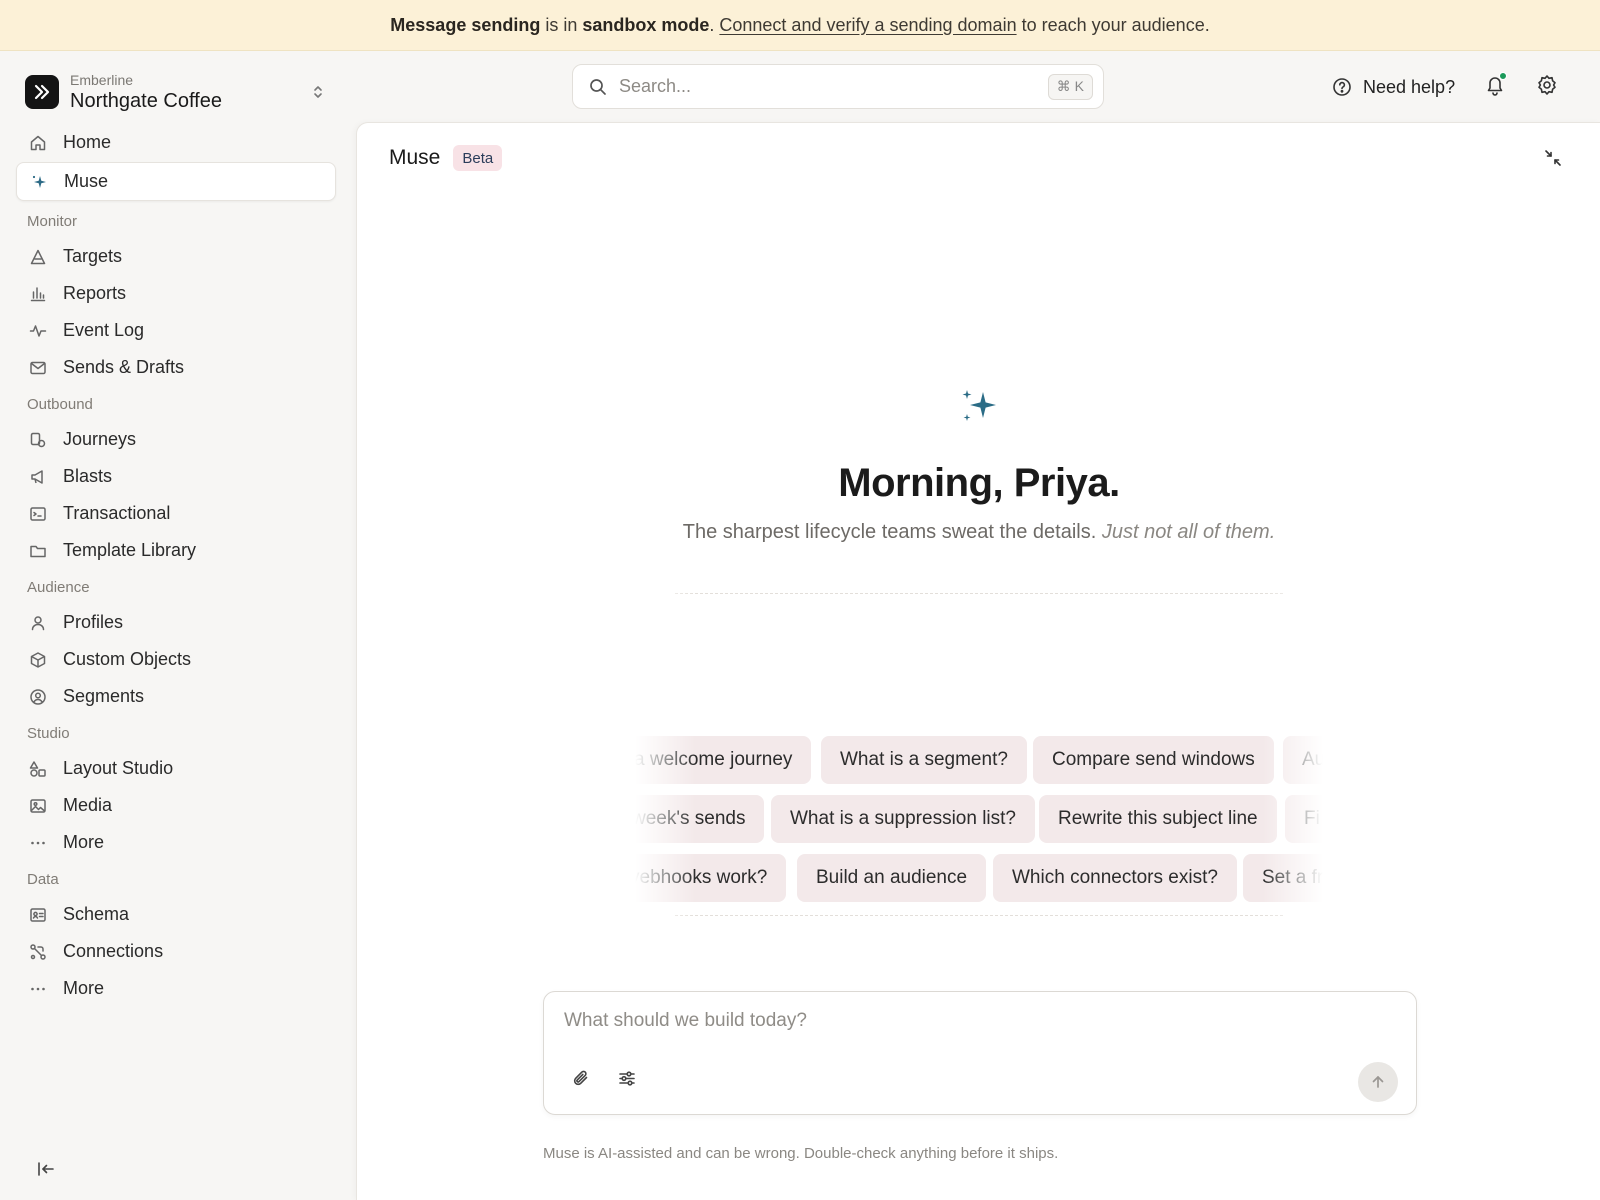  What do you see at coordinates (87, 142) in the screenshot?
I see `sidebar-item-label: Home` at bounding box center [87, 142].